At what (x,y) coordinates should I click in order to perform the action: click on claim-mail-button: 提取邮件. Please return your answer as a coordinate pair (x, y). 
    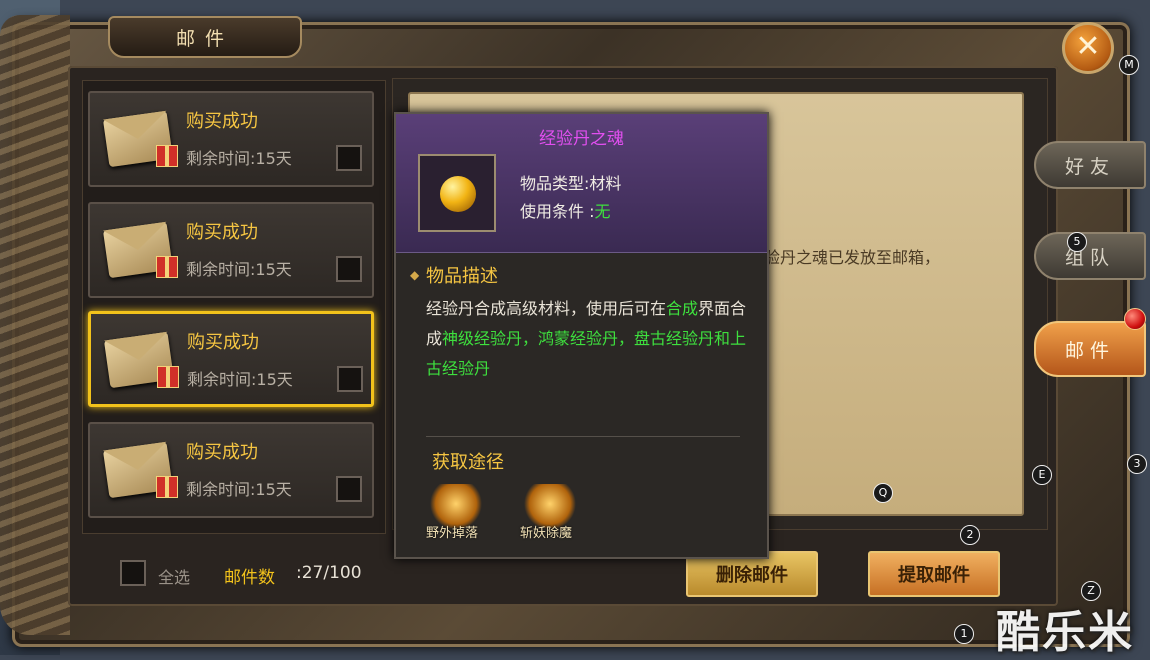
    Looking at the image, I should click on (934, 574).